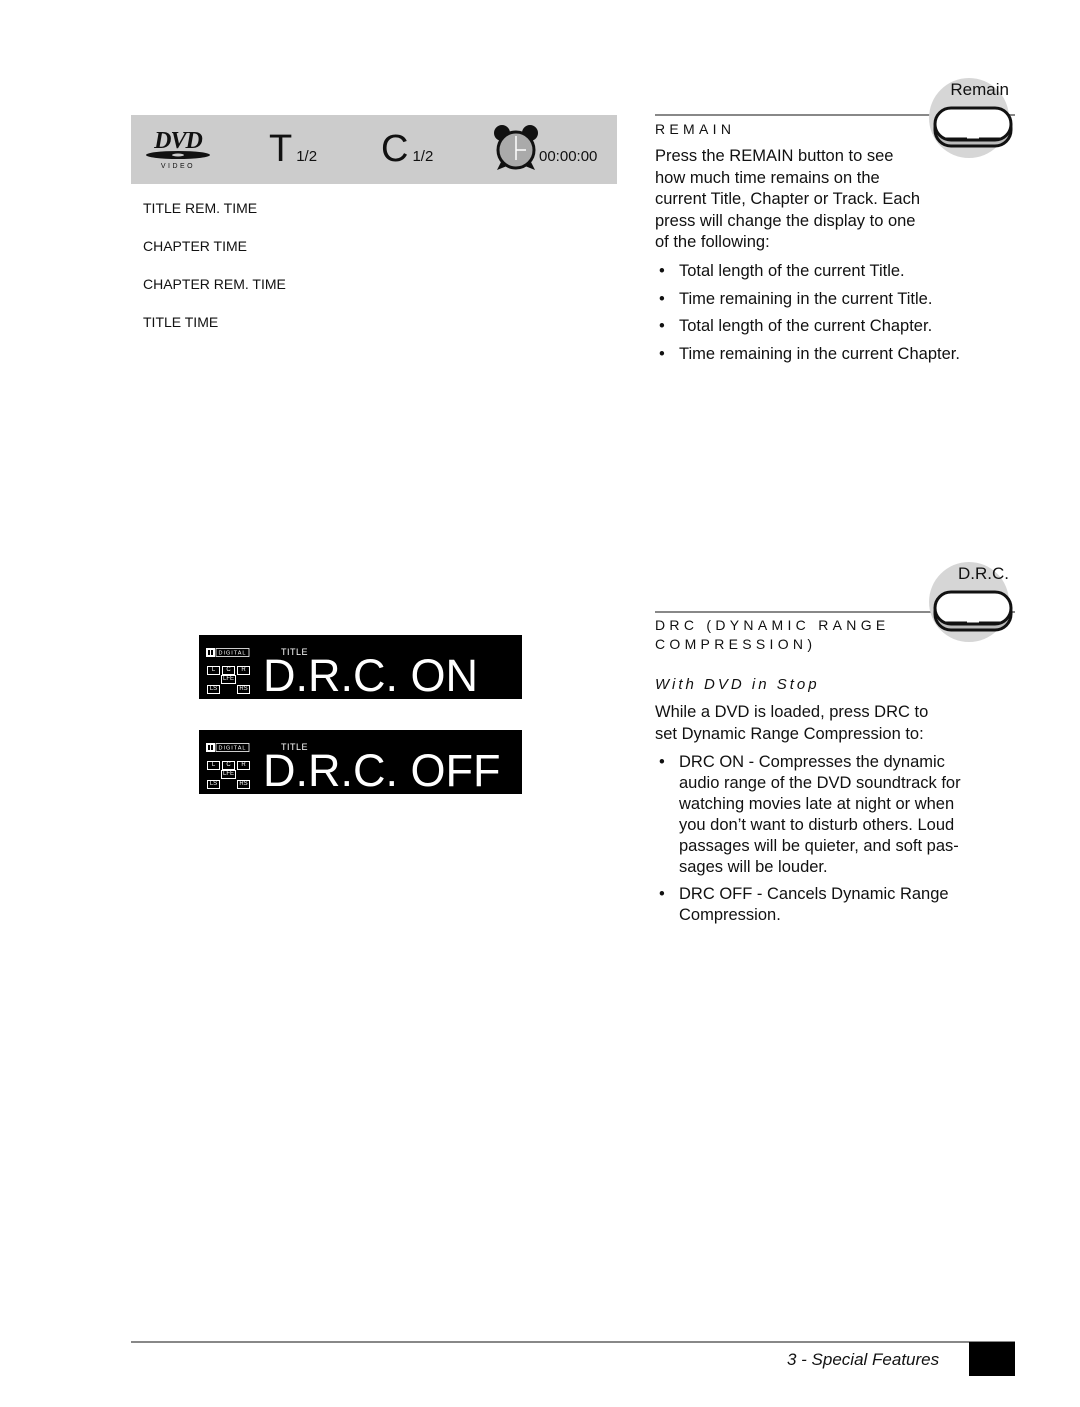 Image resolution: width=1080 pixels, height=1407 pixels. What do you see at coordinates (573, 1342) in the screenshot?
I see `footer-divider` at bounding box center [573, 1342].